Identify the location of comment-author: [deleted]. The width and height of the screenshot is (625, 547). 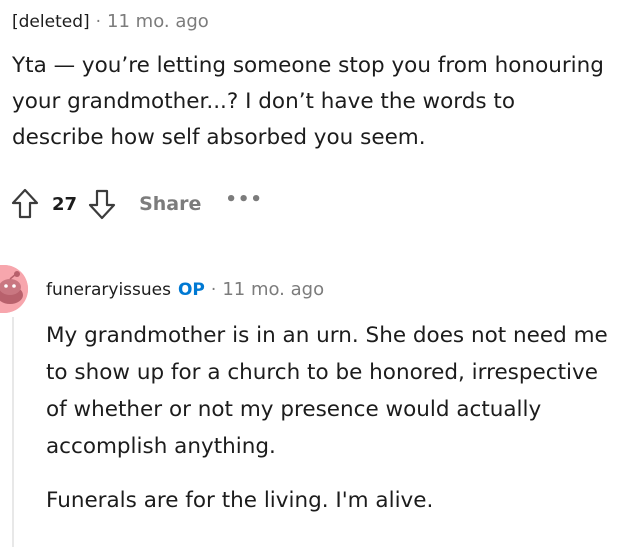
(51, 22).